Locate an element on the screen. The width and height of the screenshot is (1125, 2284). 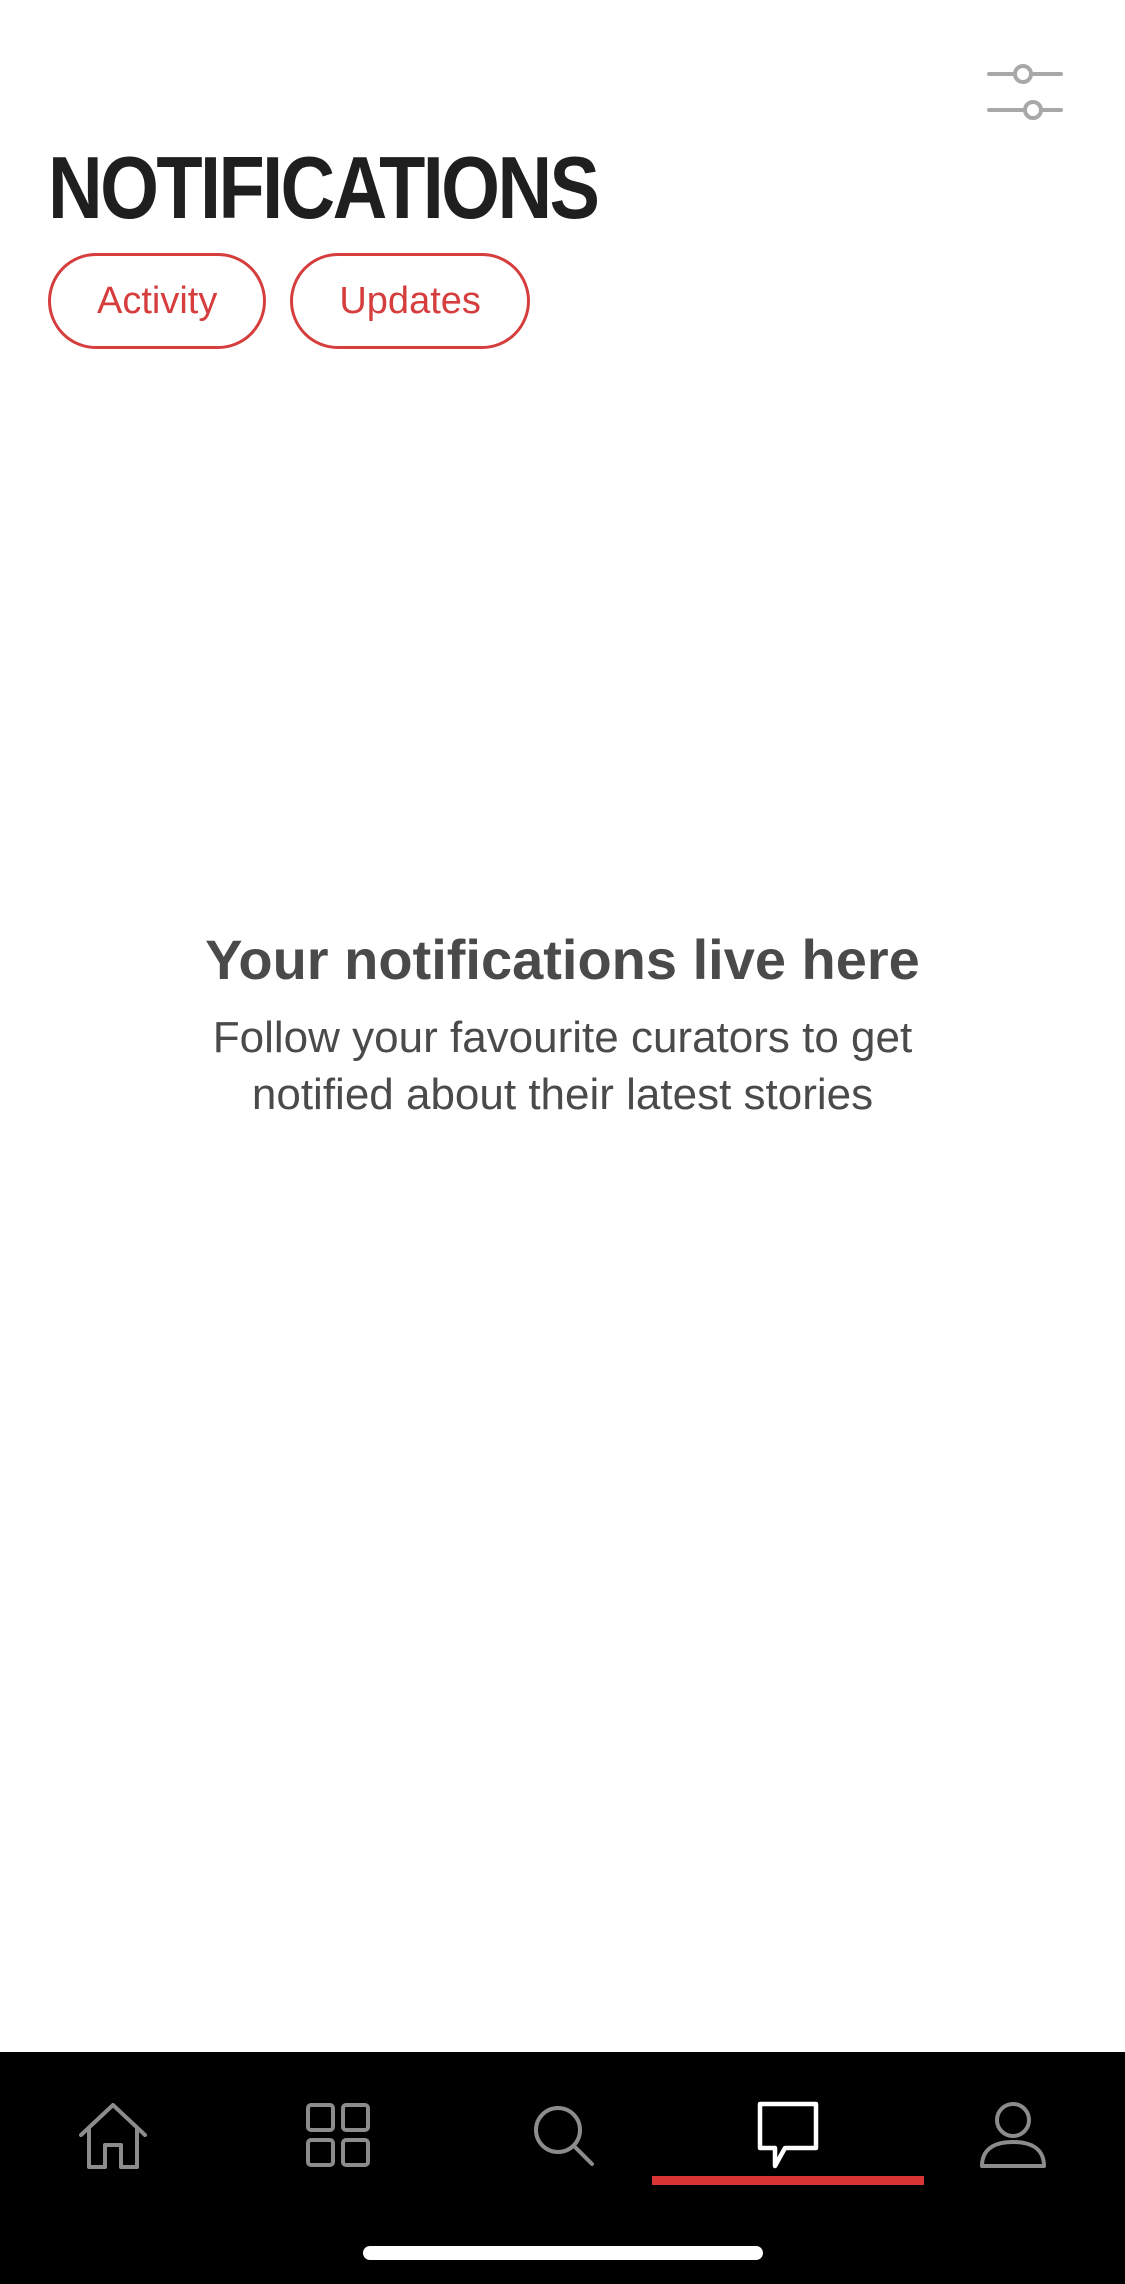
nav-profile is located at coordinates (1012, 2142).